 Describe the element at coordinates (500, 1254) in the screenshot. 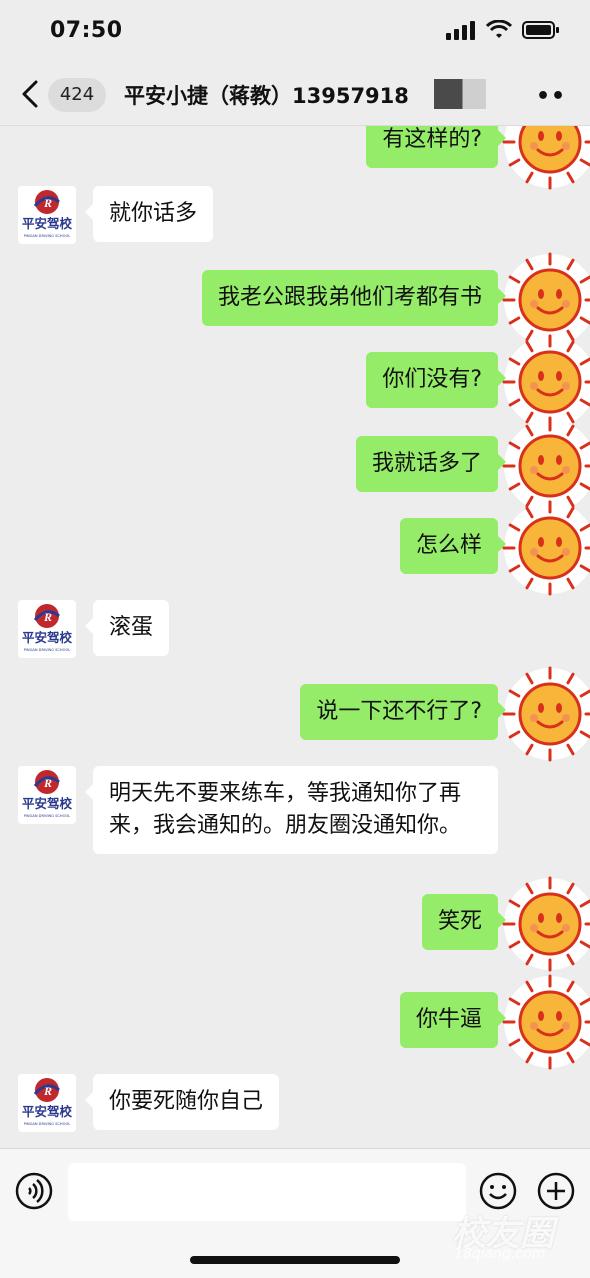

I see `watermark-url: 18qiang.com` at that location.